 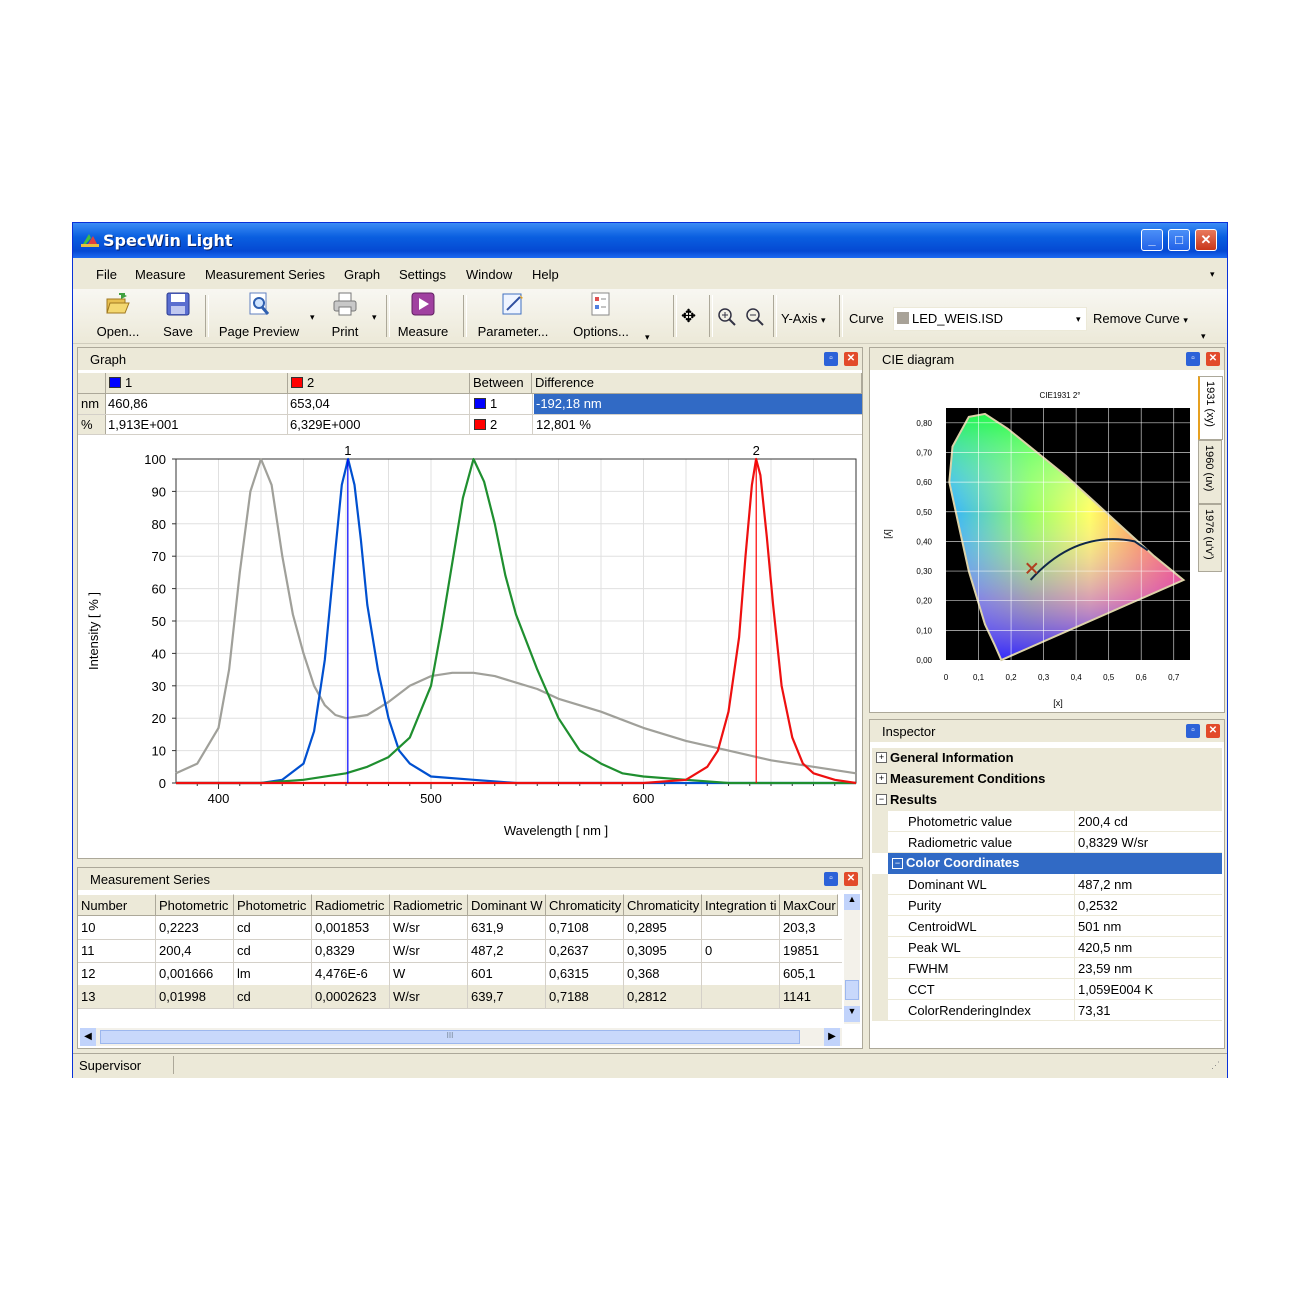 What do you see at coordinates (688, 316) in the screenshot?
I see `pan-move-icon: ✥` at bounding box center [688, 316].